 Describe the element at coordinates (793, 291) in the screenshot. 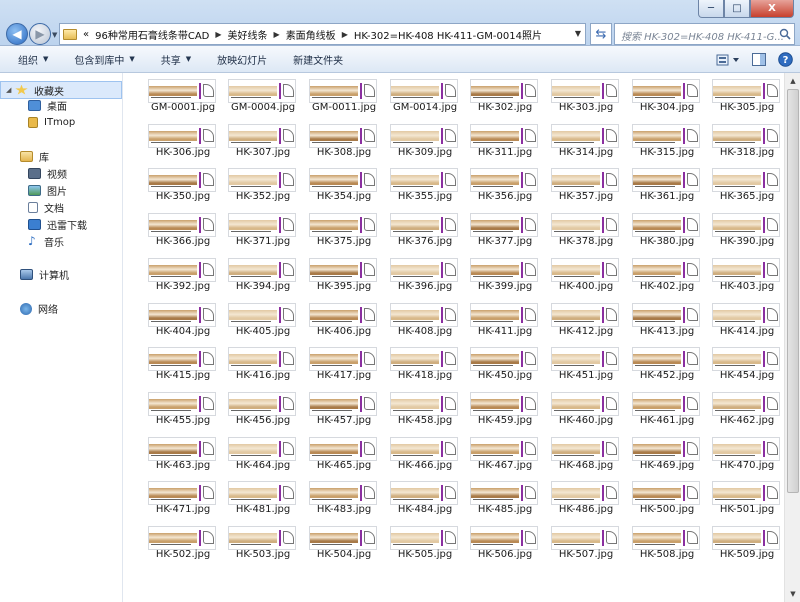

I see `scrollbar-thumb` at that location.